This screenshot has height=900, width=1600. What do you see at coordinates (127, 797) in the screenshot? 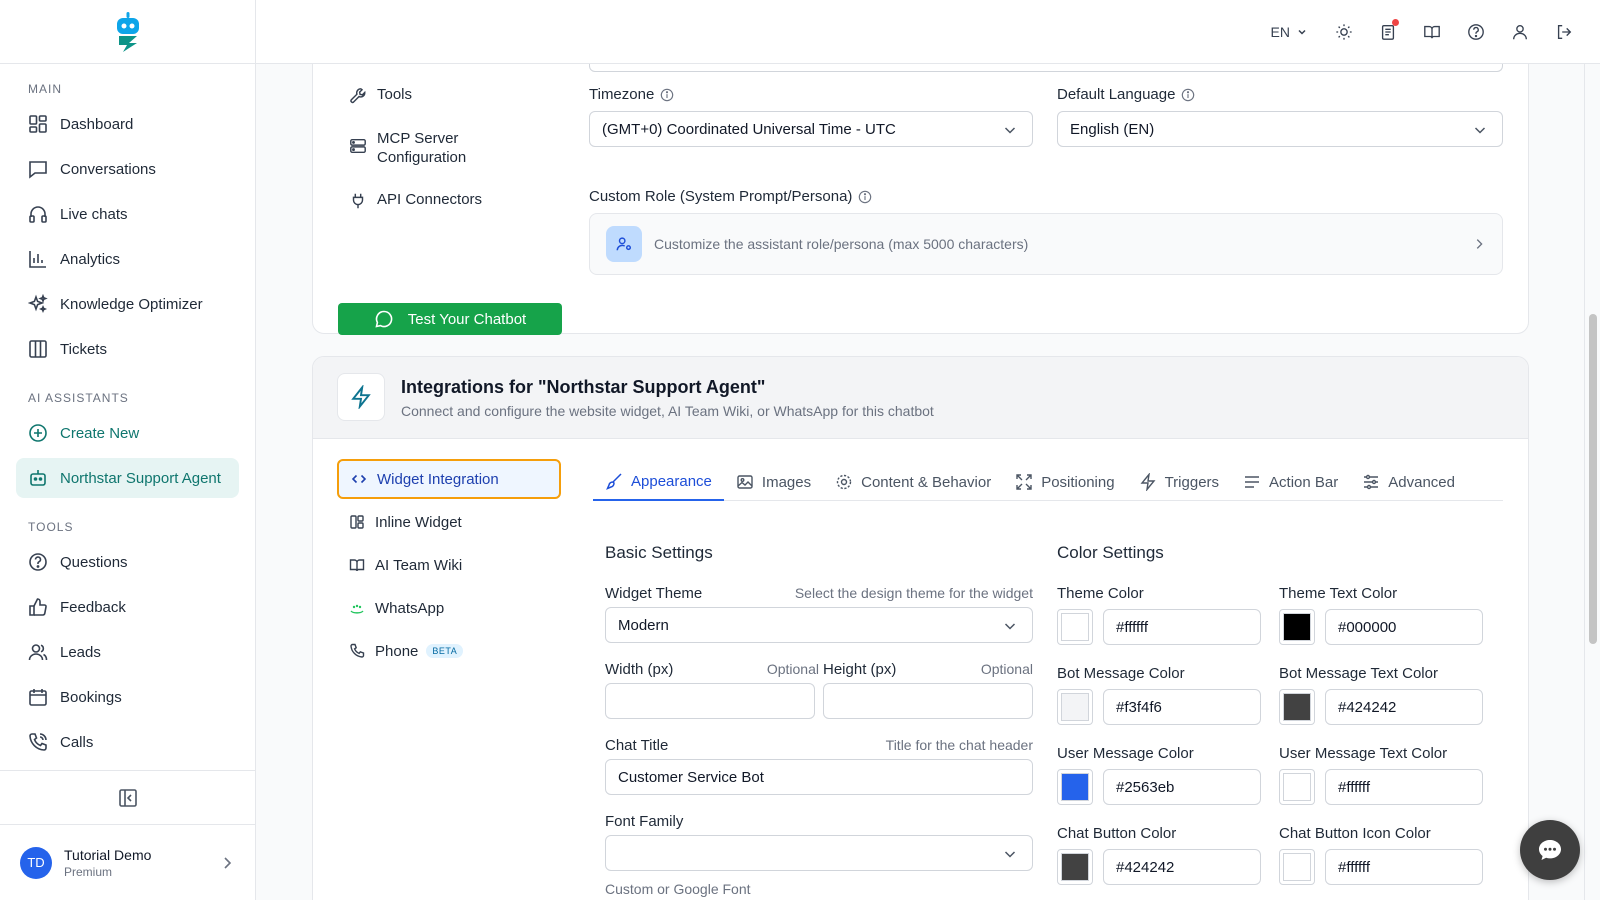
I see `collapse-sidebar-button` at bounding box center [127, 797].